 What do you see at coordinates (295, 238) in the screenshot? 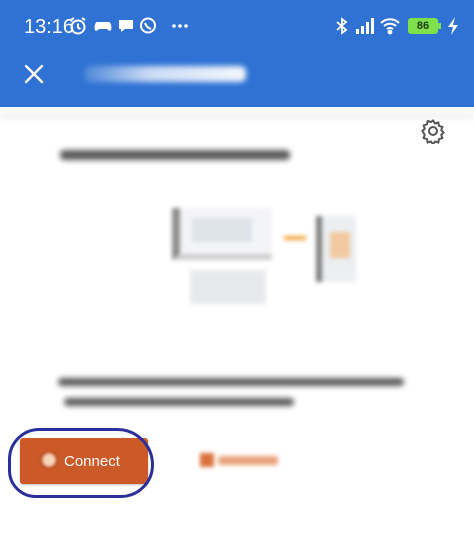
I see `illustration-arrow` at bounding box center [295, 238].